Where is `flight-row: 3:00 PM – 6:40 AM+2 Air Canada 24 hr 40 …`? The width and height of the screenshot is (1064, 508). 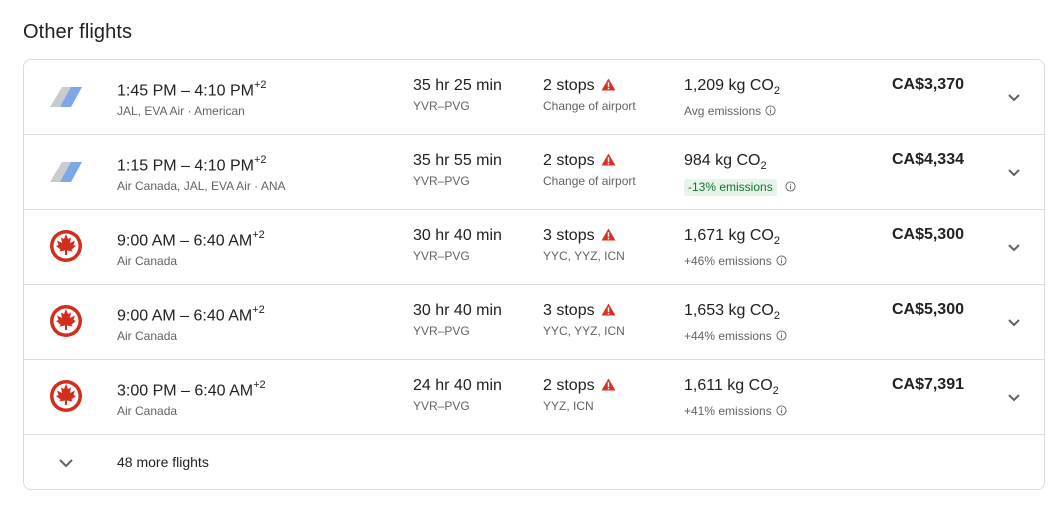
flight-row: 3:00 PM – 6:40 AM+2 Air Canada 24 hr 40 … is located at coordinates (534, 397).